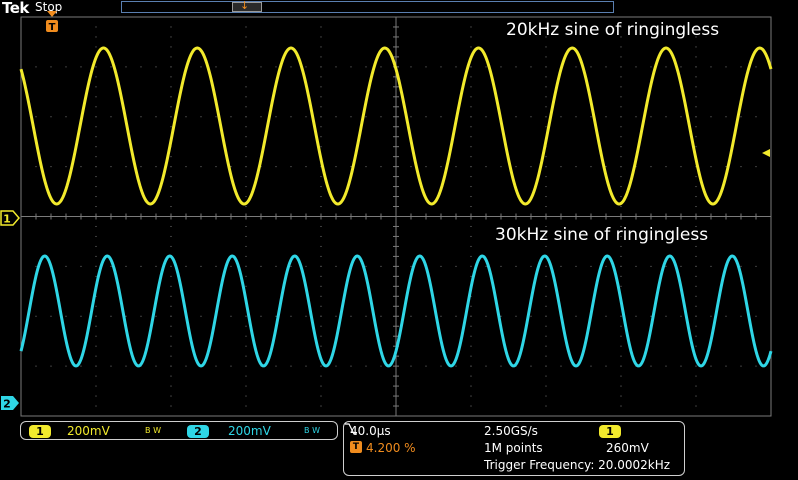 This screenshot has width=798, height=480. I want to click on record-length: 1M points, so click(513, 448).